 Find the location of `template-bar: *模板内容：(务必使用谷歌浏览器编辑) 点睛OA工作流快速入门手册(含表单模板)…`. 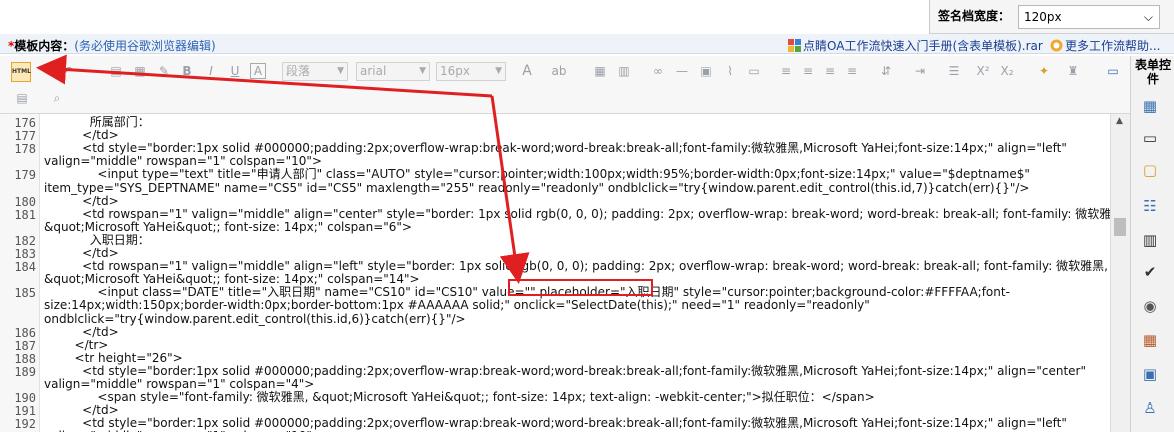

template-bar: *模板内容：(务必使用谷歌浏览器编辑) 点睛OA工作流快速入门手册(含表单模板)… is located at coordinates (587, 44).